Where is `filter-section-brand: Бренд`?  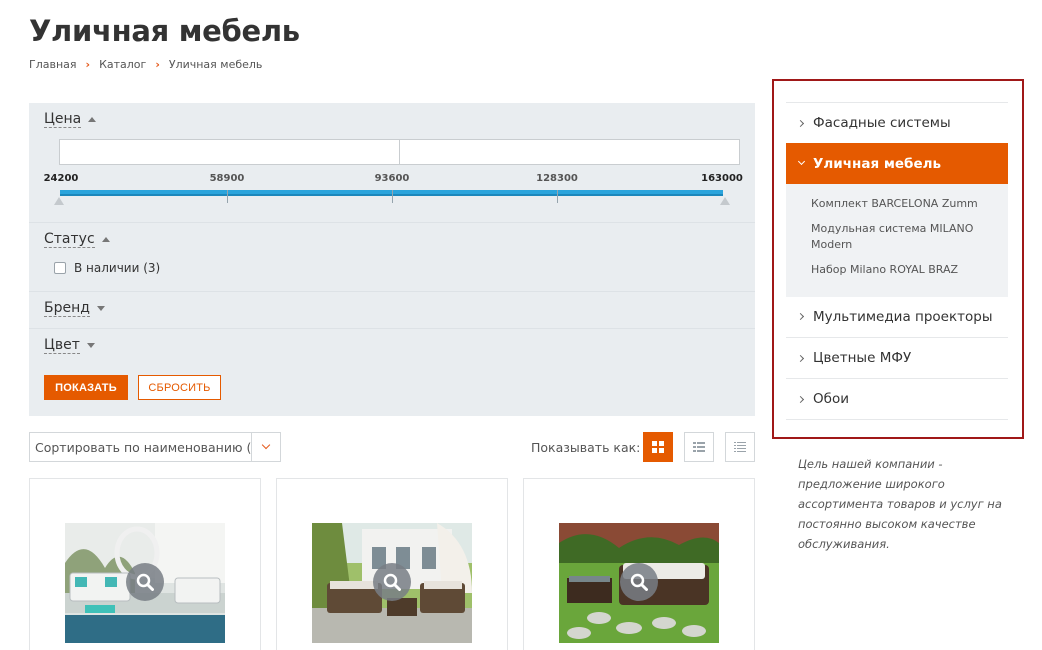
filter-section-brand: Бренд is located at coordinates (392, 310).